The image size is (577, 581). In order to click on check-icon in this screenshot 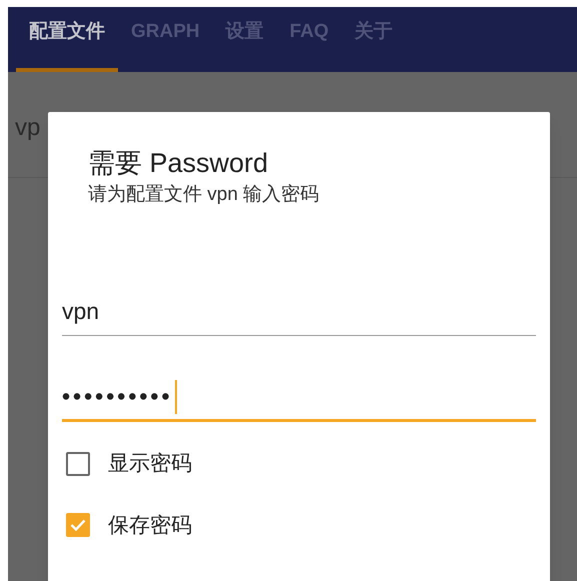, I will do `click(78, 525)`.